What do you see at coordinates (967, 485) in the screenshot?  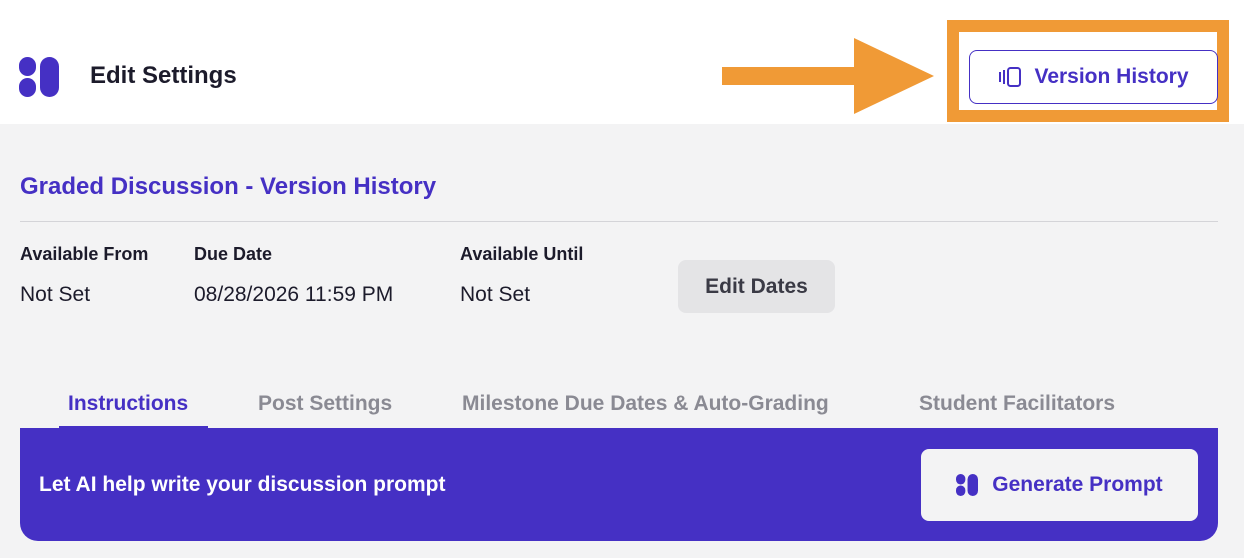 I see `ai-logo-icon` at bounding box center [967, 485].